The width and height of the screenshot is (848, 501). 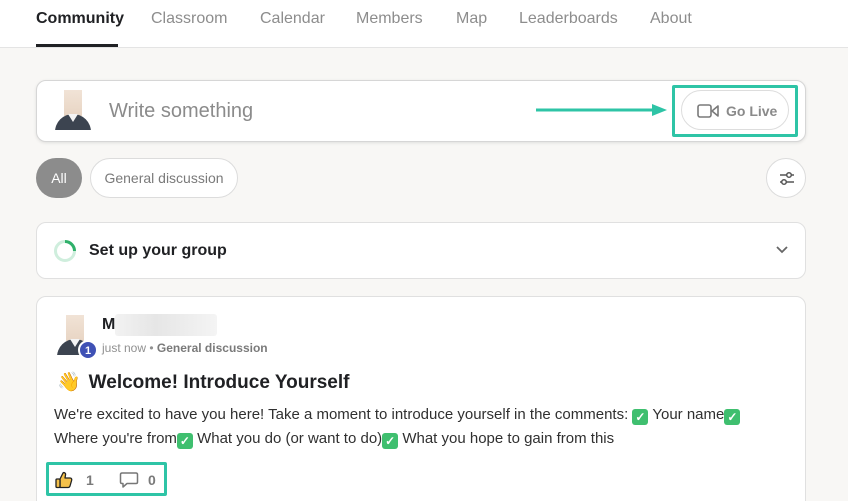 I want to click on sliders-icon, so click(x=787, y=178).